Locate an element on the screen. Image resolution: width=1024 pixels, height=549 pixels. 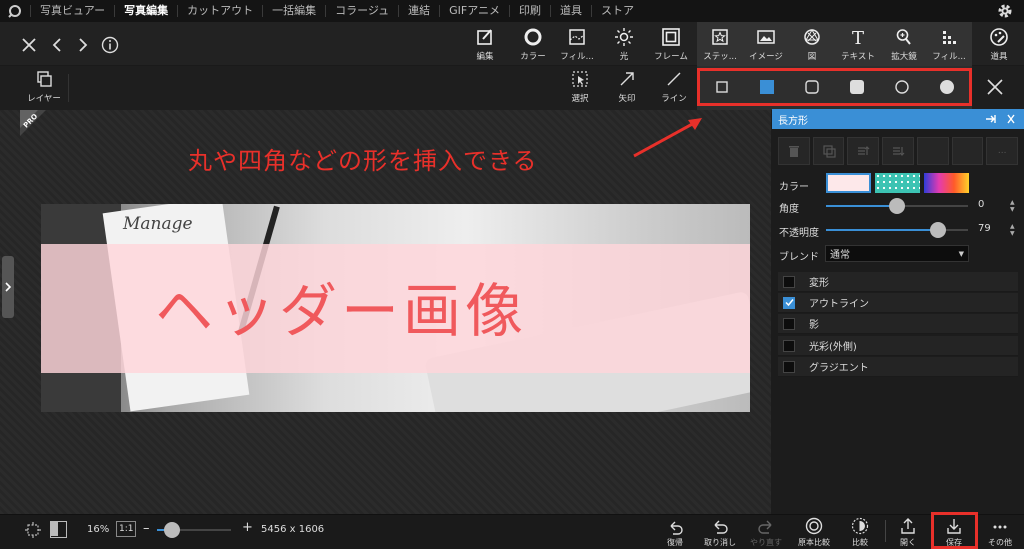
option-gradient: グラジエント is located at coordinates (898, 367).